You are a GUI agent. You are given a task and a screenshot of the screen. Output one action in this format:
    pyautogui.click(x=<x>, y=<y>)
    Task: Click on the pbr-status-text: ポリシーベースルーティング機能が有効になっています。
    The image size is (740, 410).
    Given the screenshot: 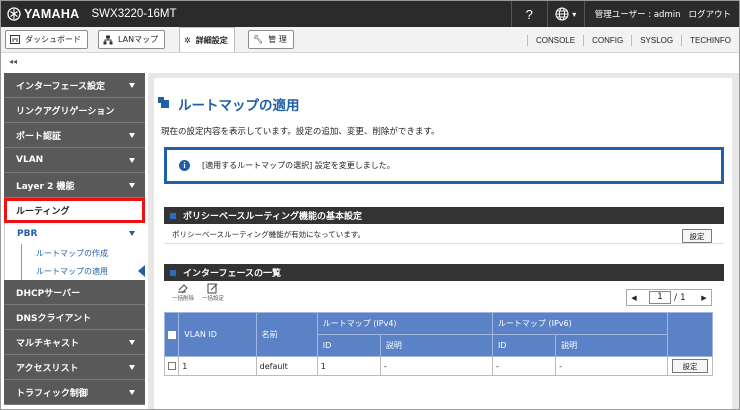 What is the action you would take?
    pyautogui.click(x=269, y=234)
    